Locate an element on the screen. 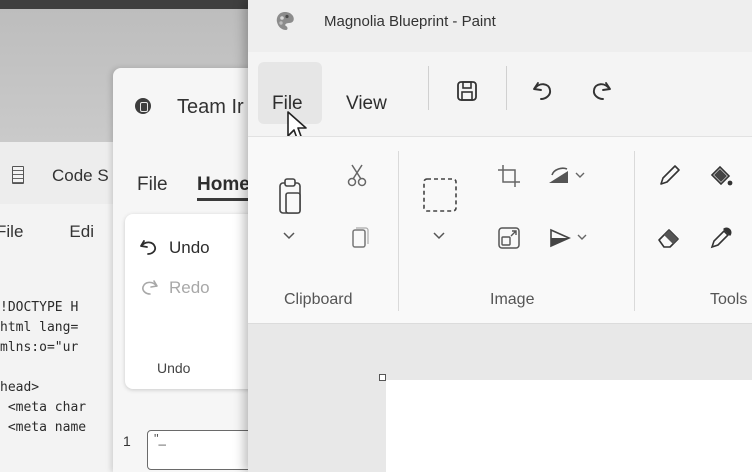  cut-icon is located at coordinates (357, 176).